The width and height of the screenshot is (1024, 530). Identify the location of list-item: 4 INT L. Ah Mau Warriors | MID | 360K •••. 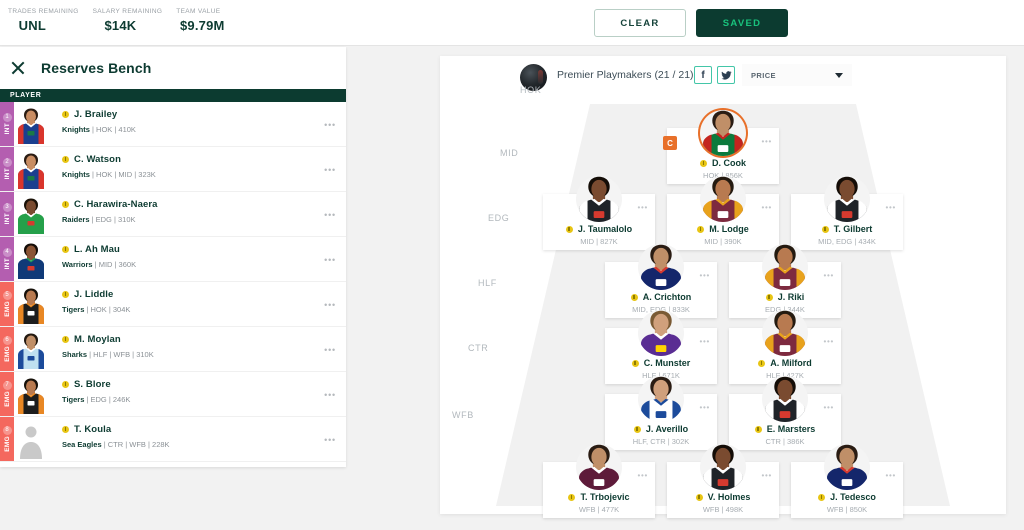
(173, 259).